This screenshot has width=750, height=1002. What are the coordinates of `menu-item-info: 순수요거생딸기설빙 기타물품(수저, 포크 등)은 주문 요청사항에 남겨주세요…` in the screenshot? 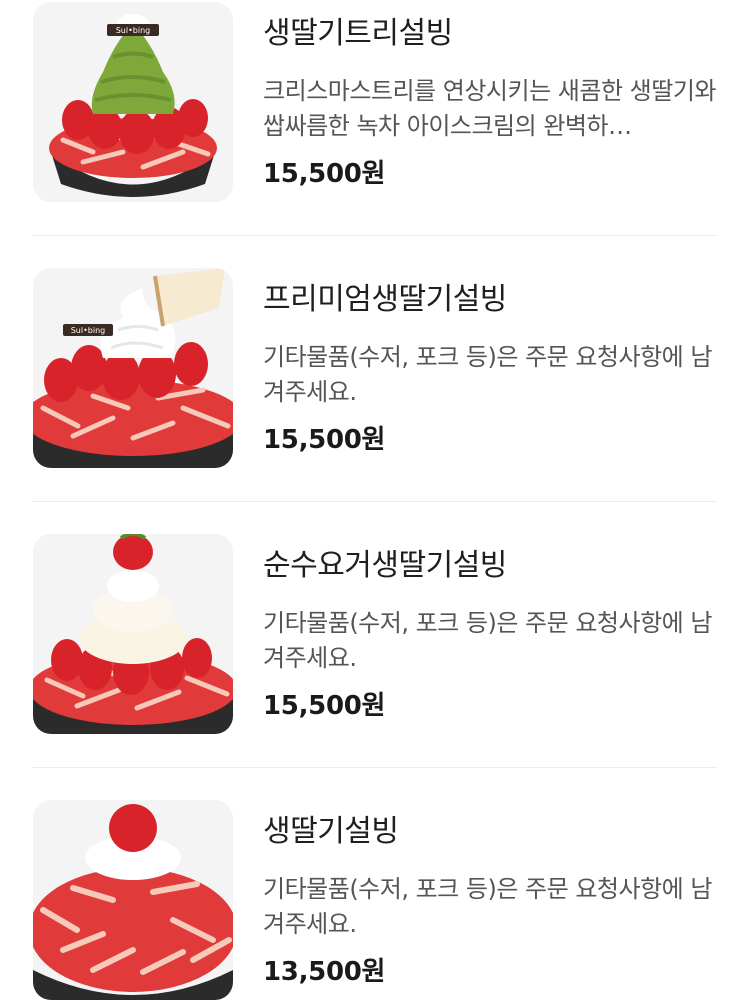 It's located at (490, 628).